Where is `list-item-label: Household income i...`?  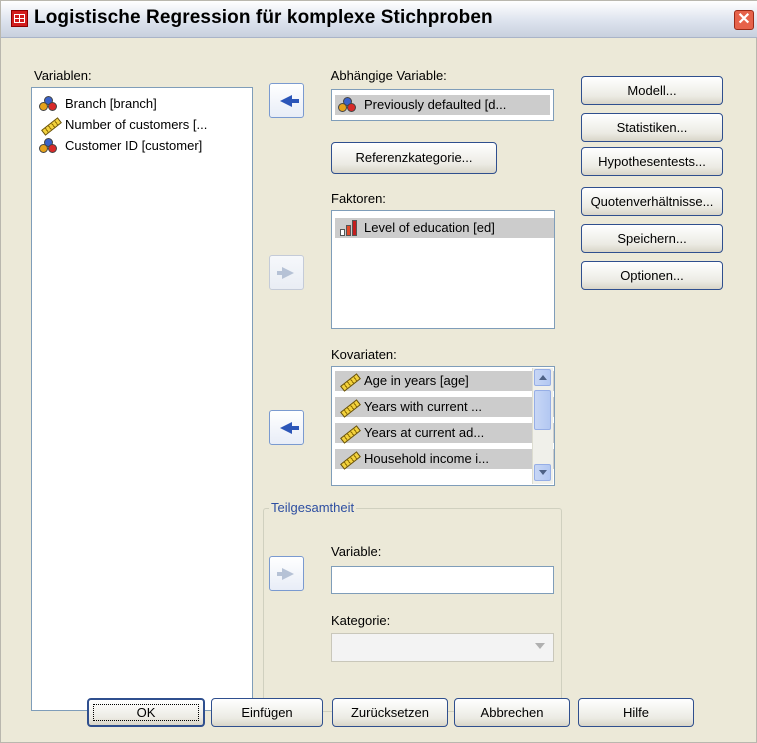
list-item-label: Household income i... is located at coordinates (427, 458).